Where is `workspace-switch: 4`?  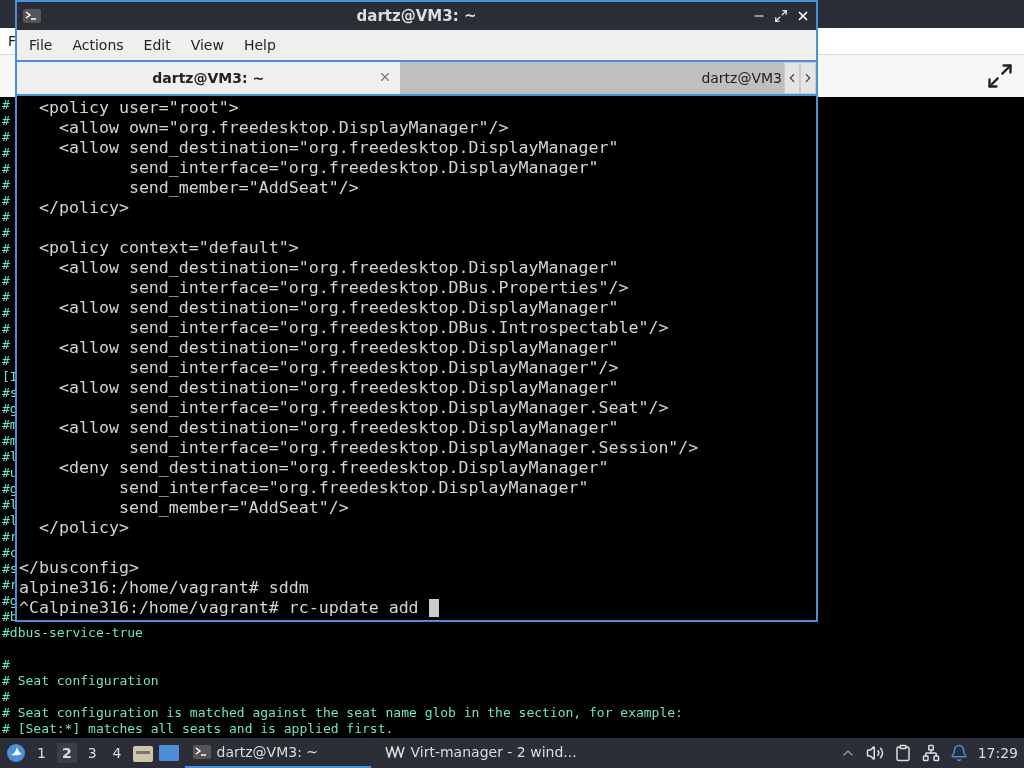
workspace-switch: 4 is located at coordinates (117, 753).